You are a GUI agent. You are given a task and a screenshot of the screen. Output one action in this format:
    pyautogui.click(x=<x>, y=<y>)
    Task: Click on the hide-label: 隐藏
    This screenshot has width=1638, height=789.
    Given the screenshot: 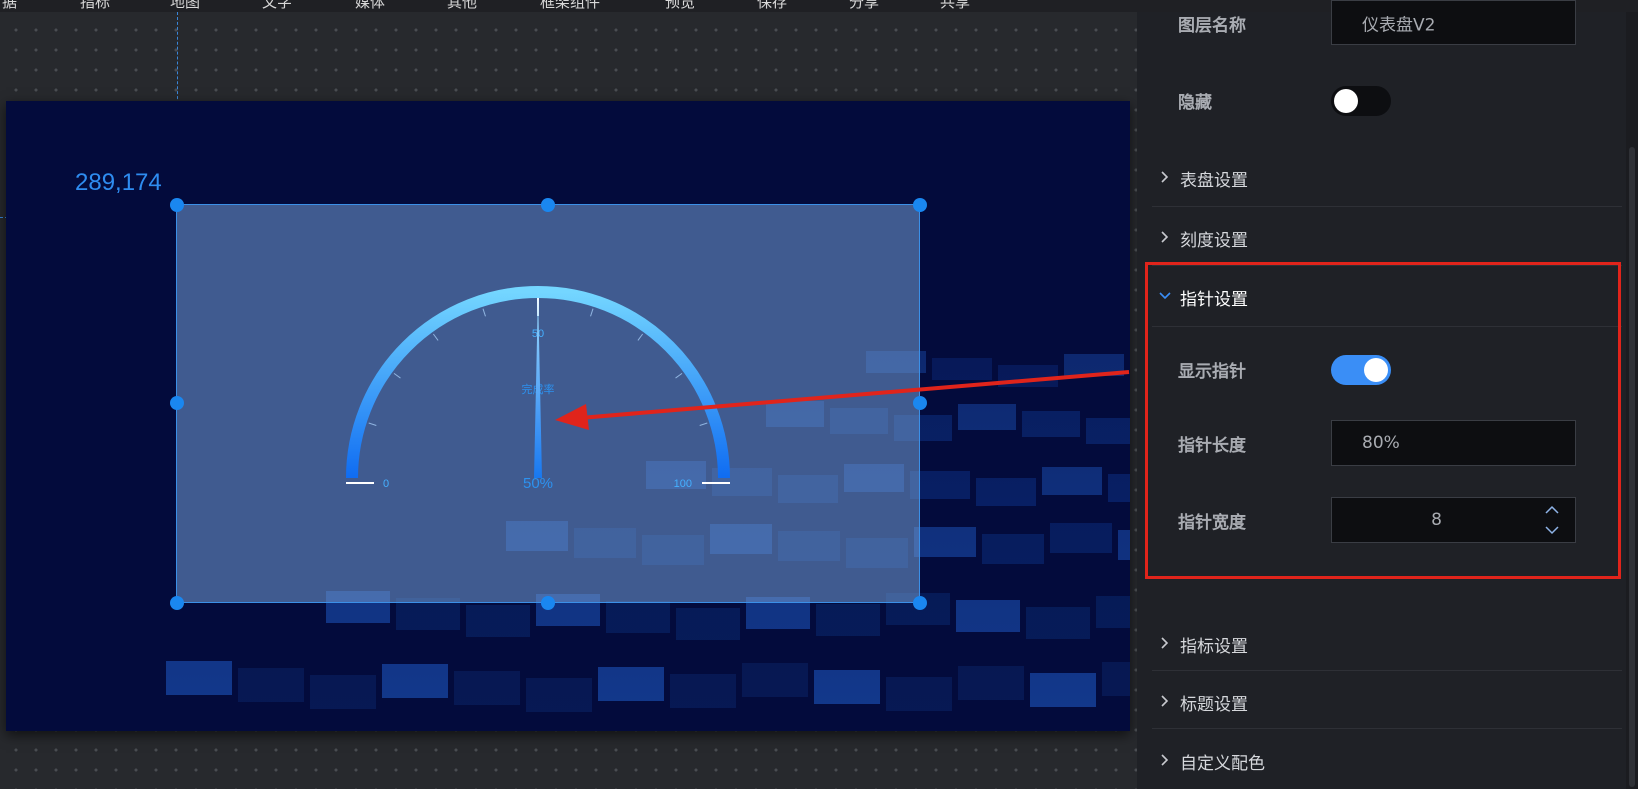 What is the action you would take?
    pyautogui.click(x=1195, y=103)
    